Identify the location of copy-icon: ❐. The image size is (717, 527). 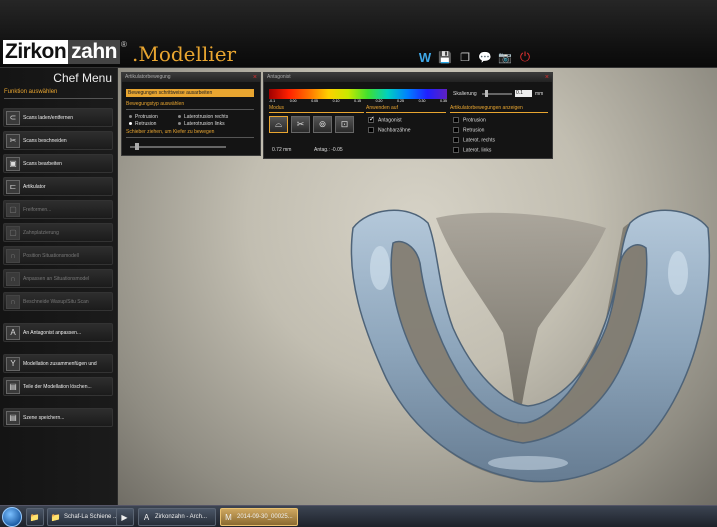
(465, 57).